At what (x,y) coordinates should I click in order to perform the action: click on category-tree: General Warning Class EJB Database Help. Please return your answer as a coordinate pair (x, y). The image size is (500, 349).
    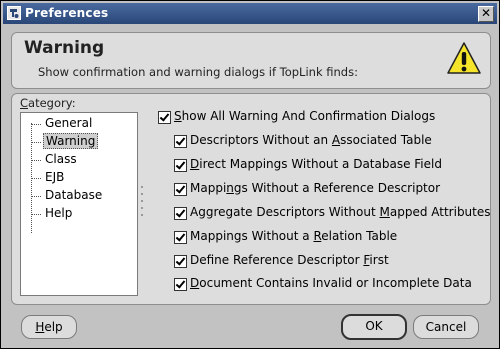
    Looking at the image, I should click on (79, 204).